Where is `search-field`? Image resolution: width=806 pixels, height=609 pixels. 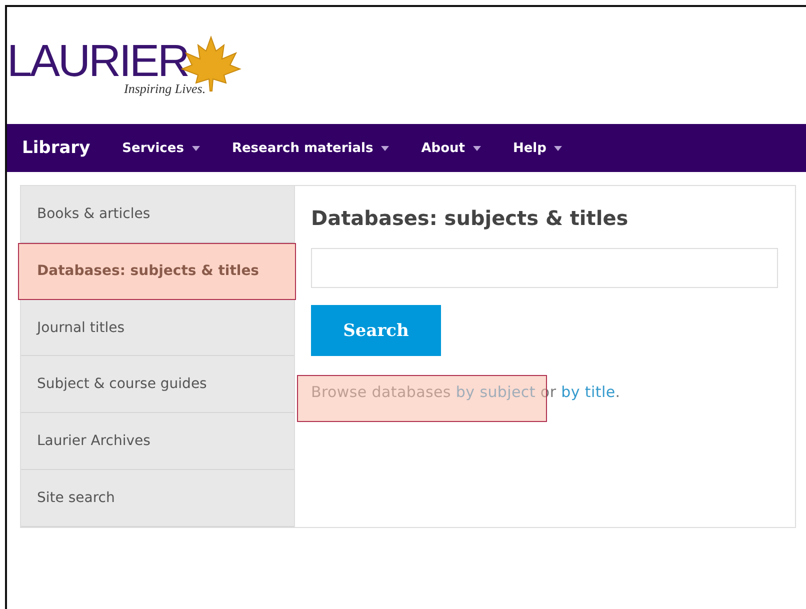
search-field is located at coordinates (544, 268).